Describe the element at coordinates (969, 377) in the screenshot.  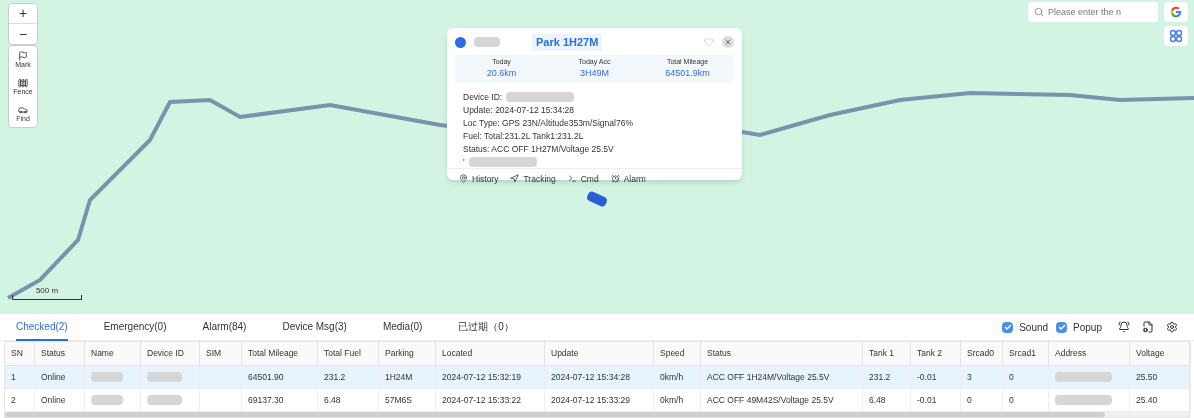
I see `table-cell: 3` at that location.